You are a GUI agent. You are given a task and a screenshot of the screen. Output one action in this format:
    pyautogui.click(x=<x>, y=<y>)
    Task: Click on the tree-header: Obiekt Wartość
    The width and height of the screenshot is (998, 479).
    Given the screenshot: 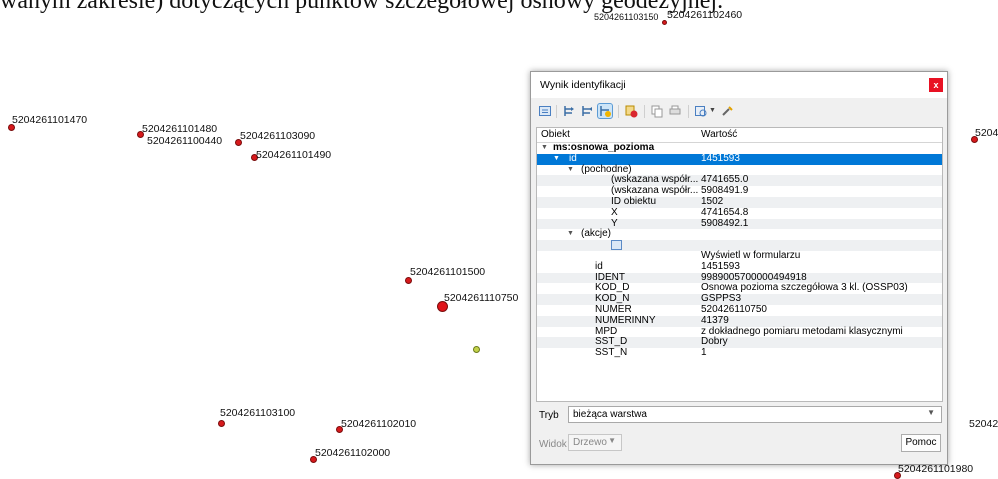 What is the action you would take?
    pyautogui.click(x=739, y=135)
    